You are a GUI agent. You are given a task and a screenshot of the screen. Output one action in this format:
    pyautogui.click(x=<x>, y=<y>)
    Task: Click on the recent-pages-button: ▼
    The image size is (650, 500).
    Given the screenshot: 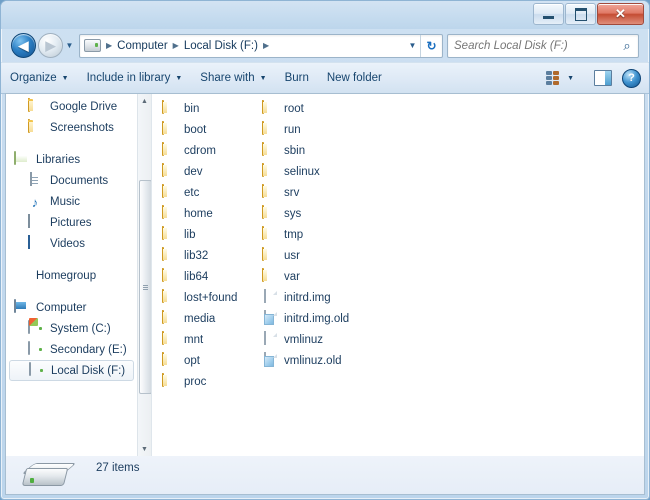 What is the action you would take?
    pyautogui.click(x=69, y=45)
    